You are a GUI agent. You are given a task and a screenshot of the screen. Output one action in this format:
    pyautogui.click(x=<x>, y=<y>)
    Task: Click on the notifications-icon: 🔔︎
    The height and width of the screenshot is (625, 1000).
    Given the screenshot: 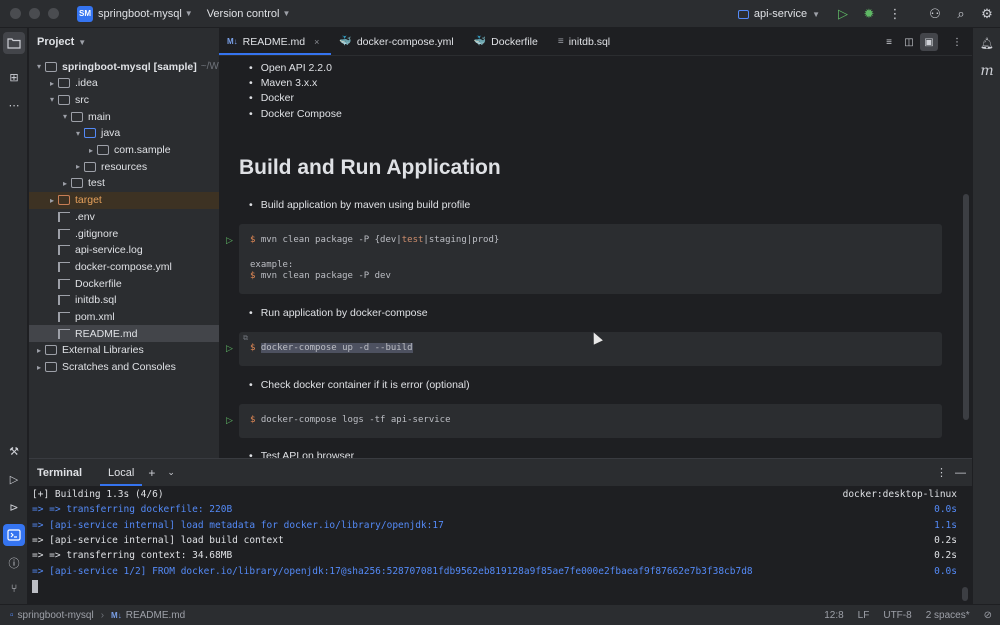 What is the action you would take?
    pyautogui.click(x=987, y=43)
    